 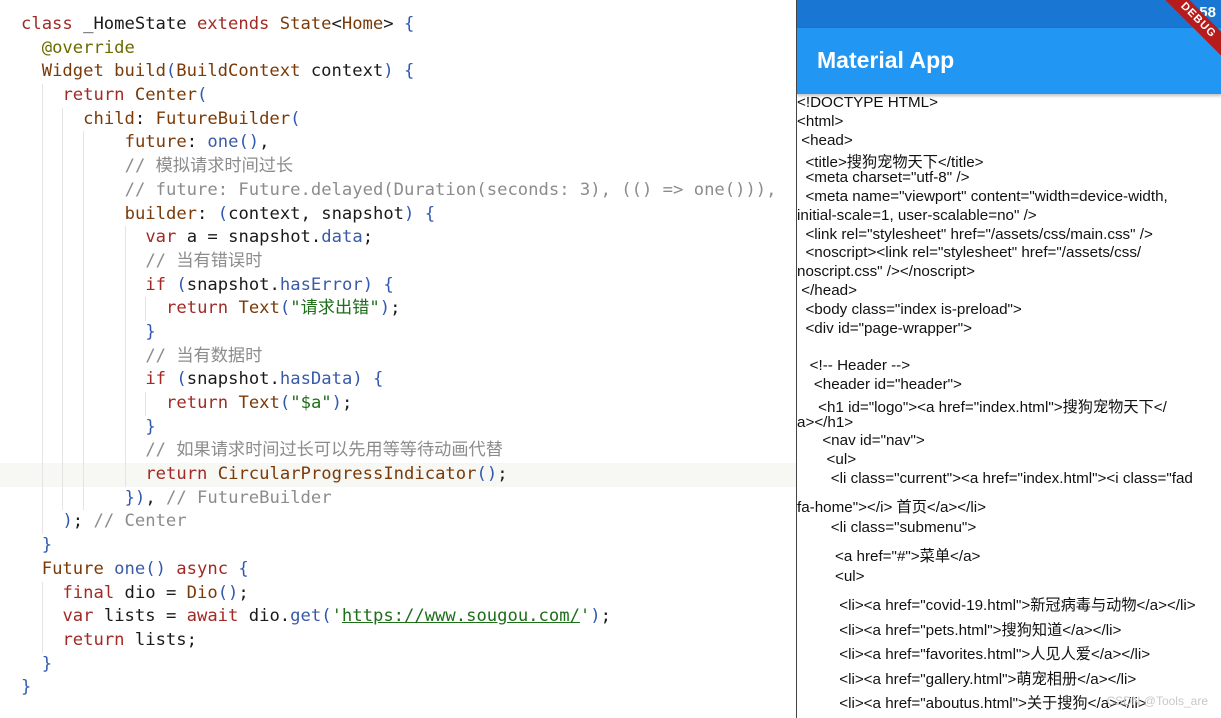 I want to click on code-line: // 当有错误时, so click(x=398, y=261).